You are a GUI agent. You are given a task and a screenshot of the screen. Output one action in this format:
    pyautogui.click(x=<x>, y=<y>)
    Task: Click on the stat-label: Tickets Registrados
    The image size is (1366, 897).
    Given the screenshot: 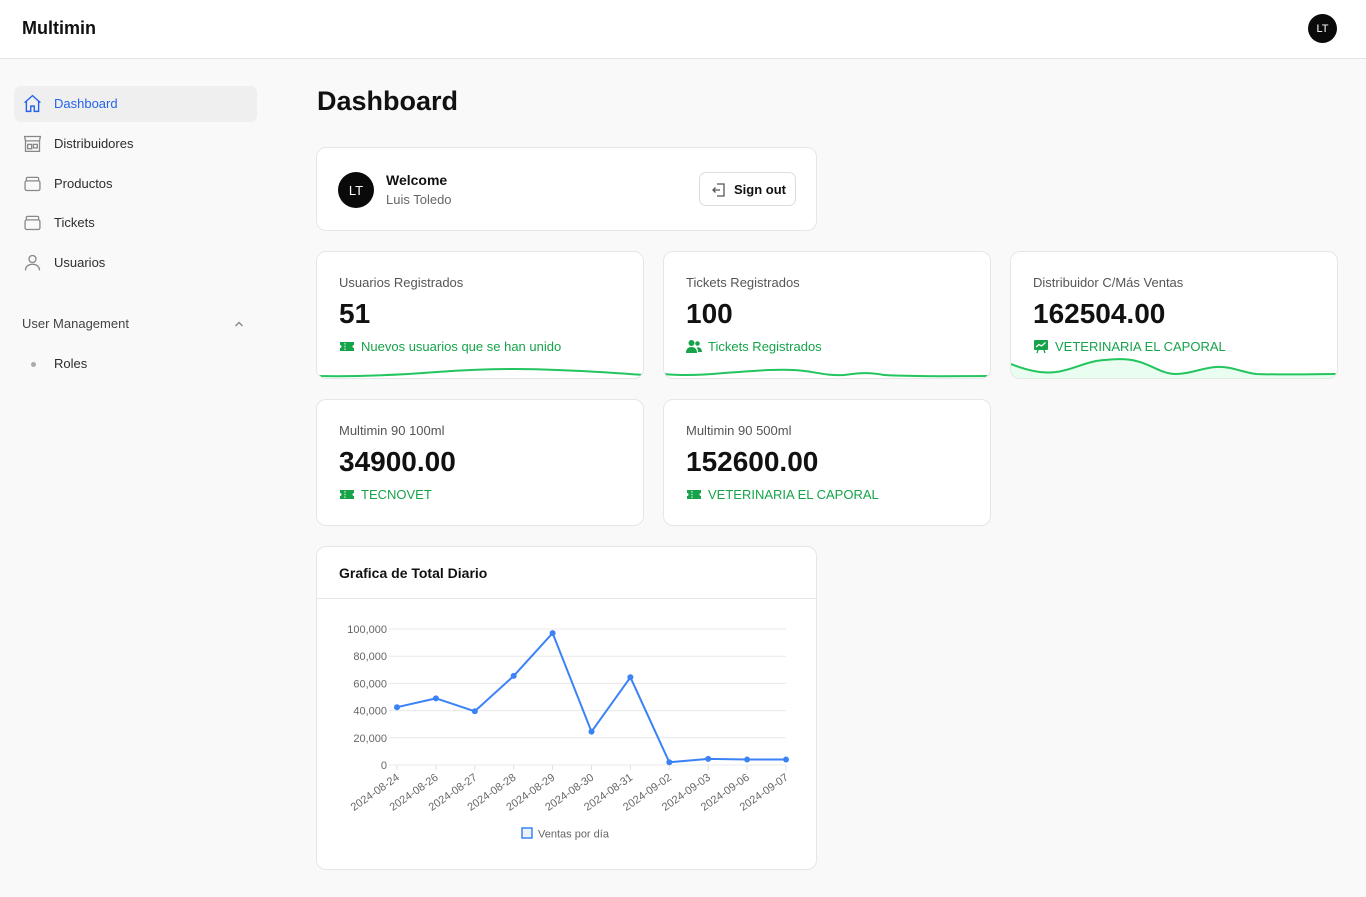 What is the action you would take?
    pyautogui.click(x=743, y=282)
    